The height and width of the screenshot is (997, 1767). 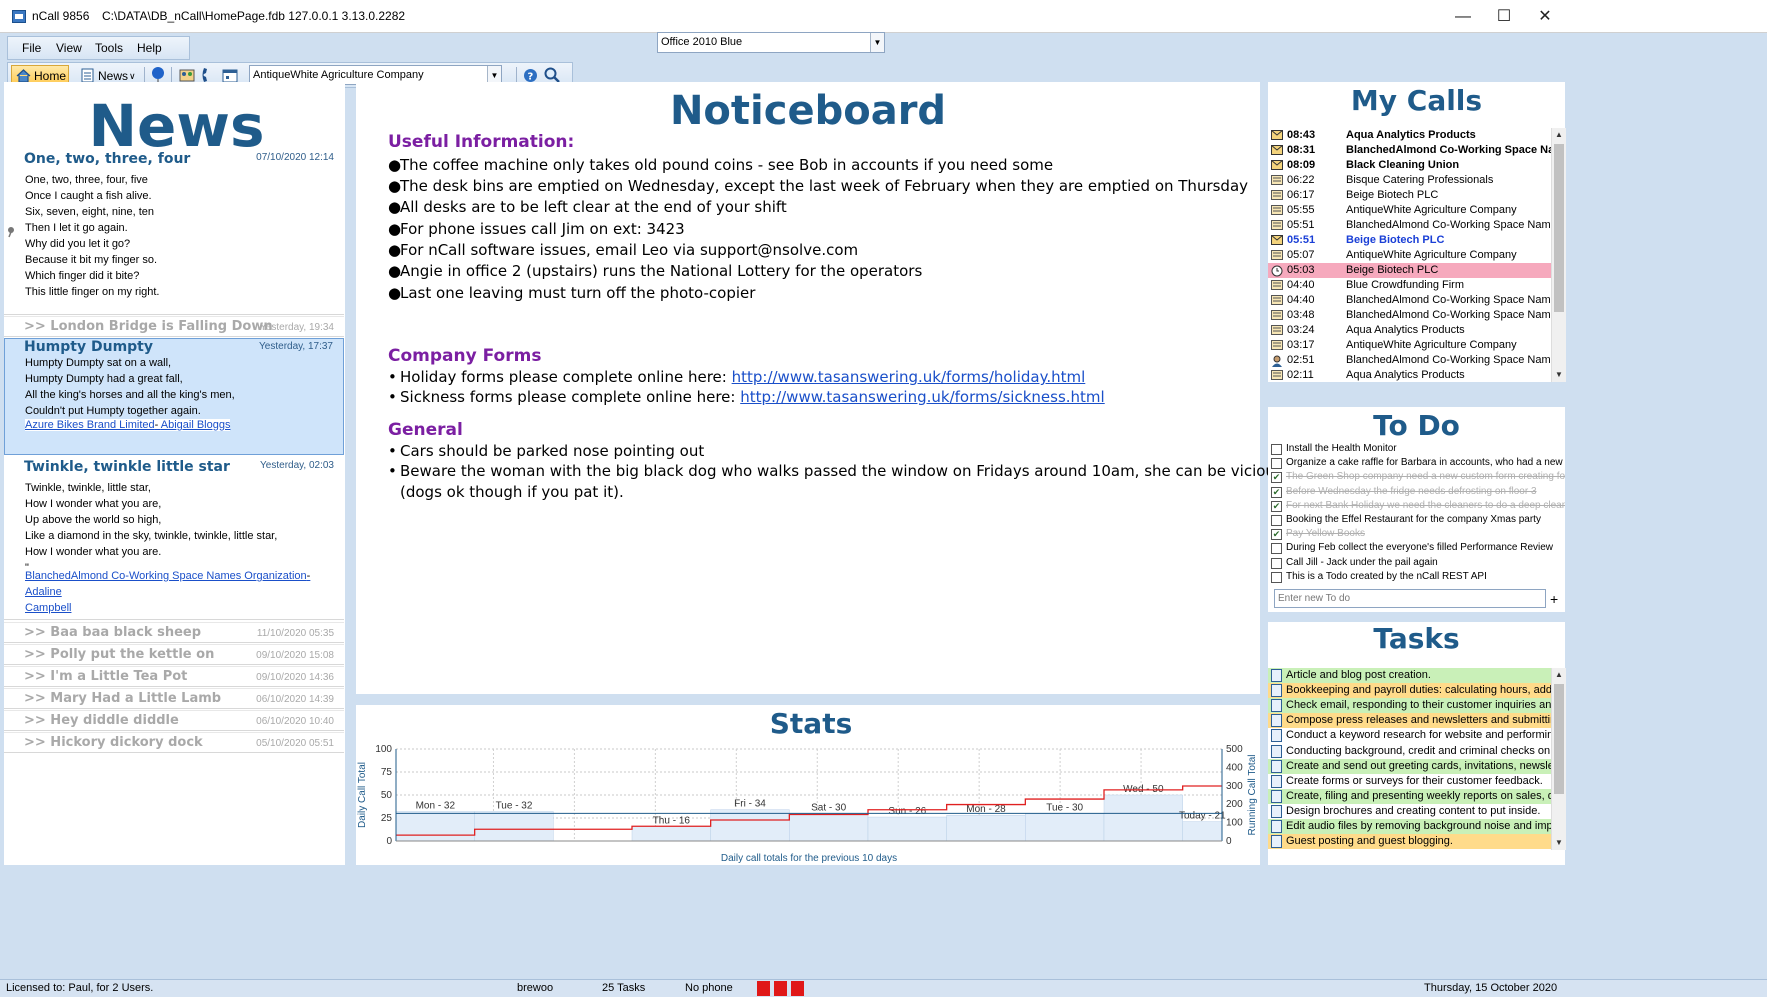 I want to click on call-row: 05:03 Beige Biotech PLC, so click(x=1410, y=270).